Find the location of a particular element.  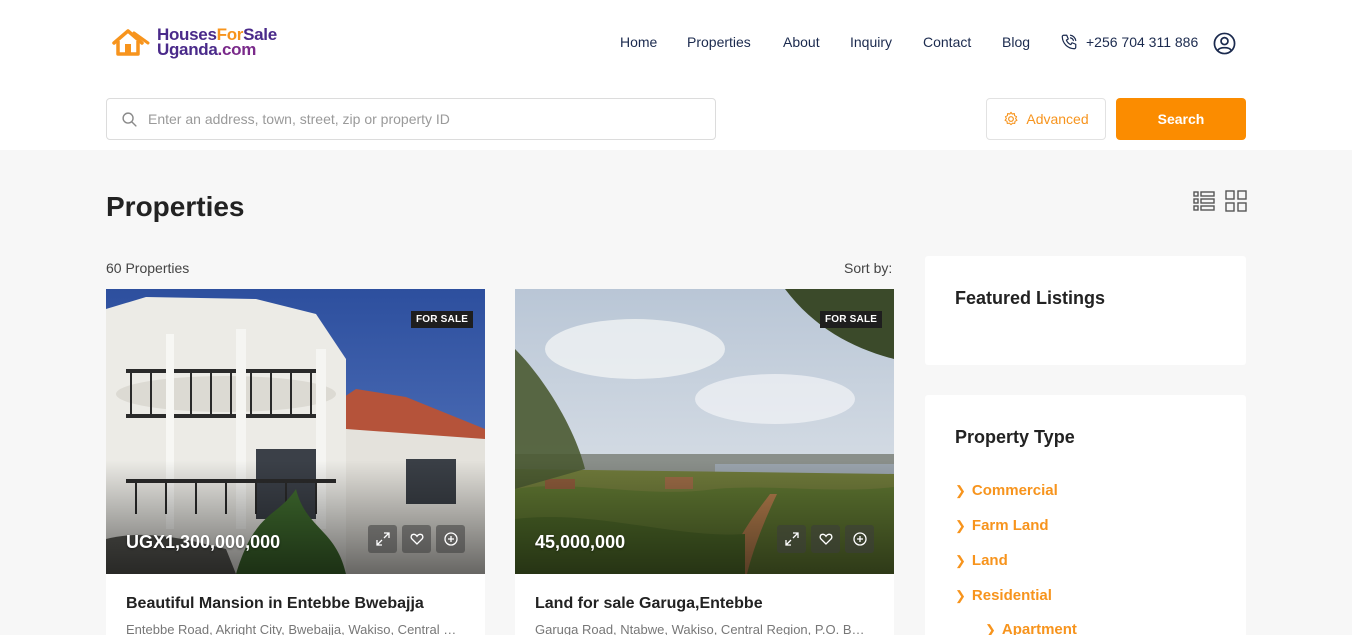

property-price: 45,000,000 is located at coordinates (580, 542).